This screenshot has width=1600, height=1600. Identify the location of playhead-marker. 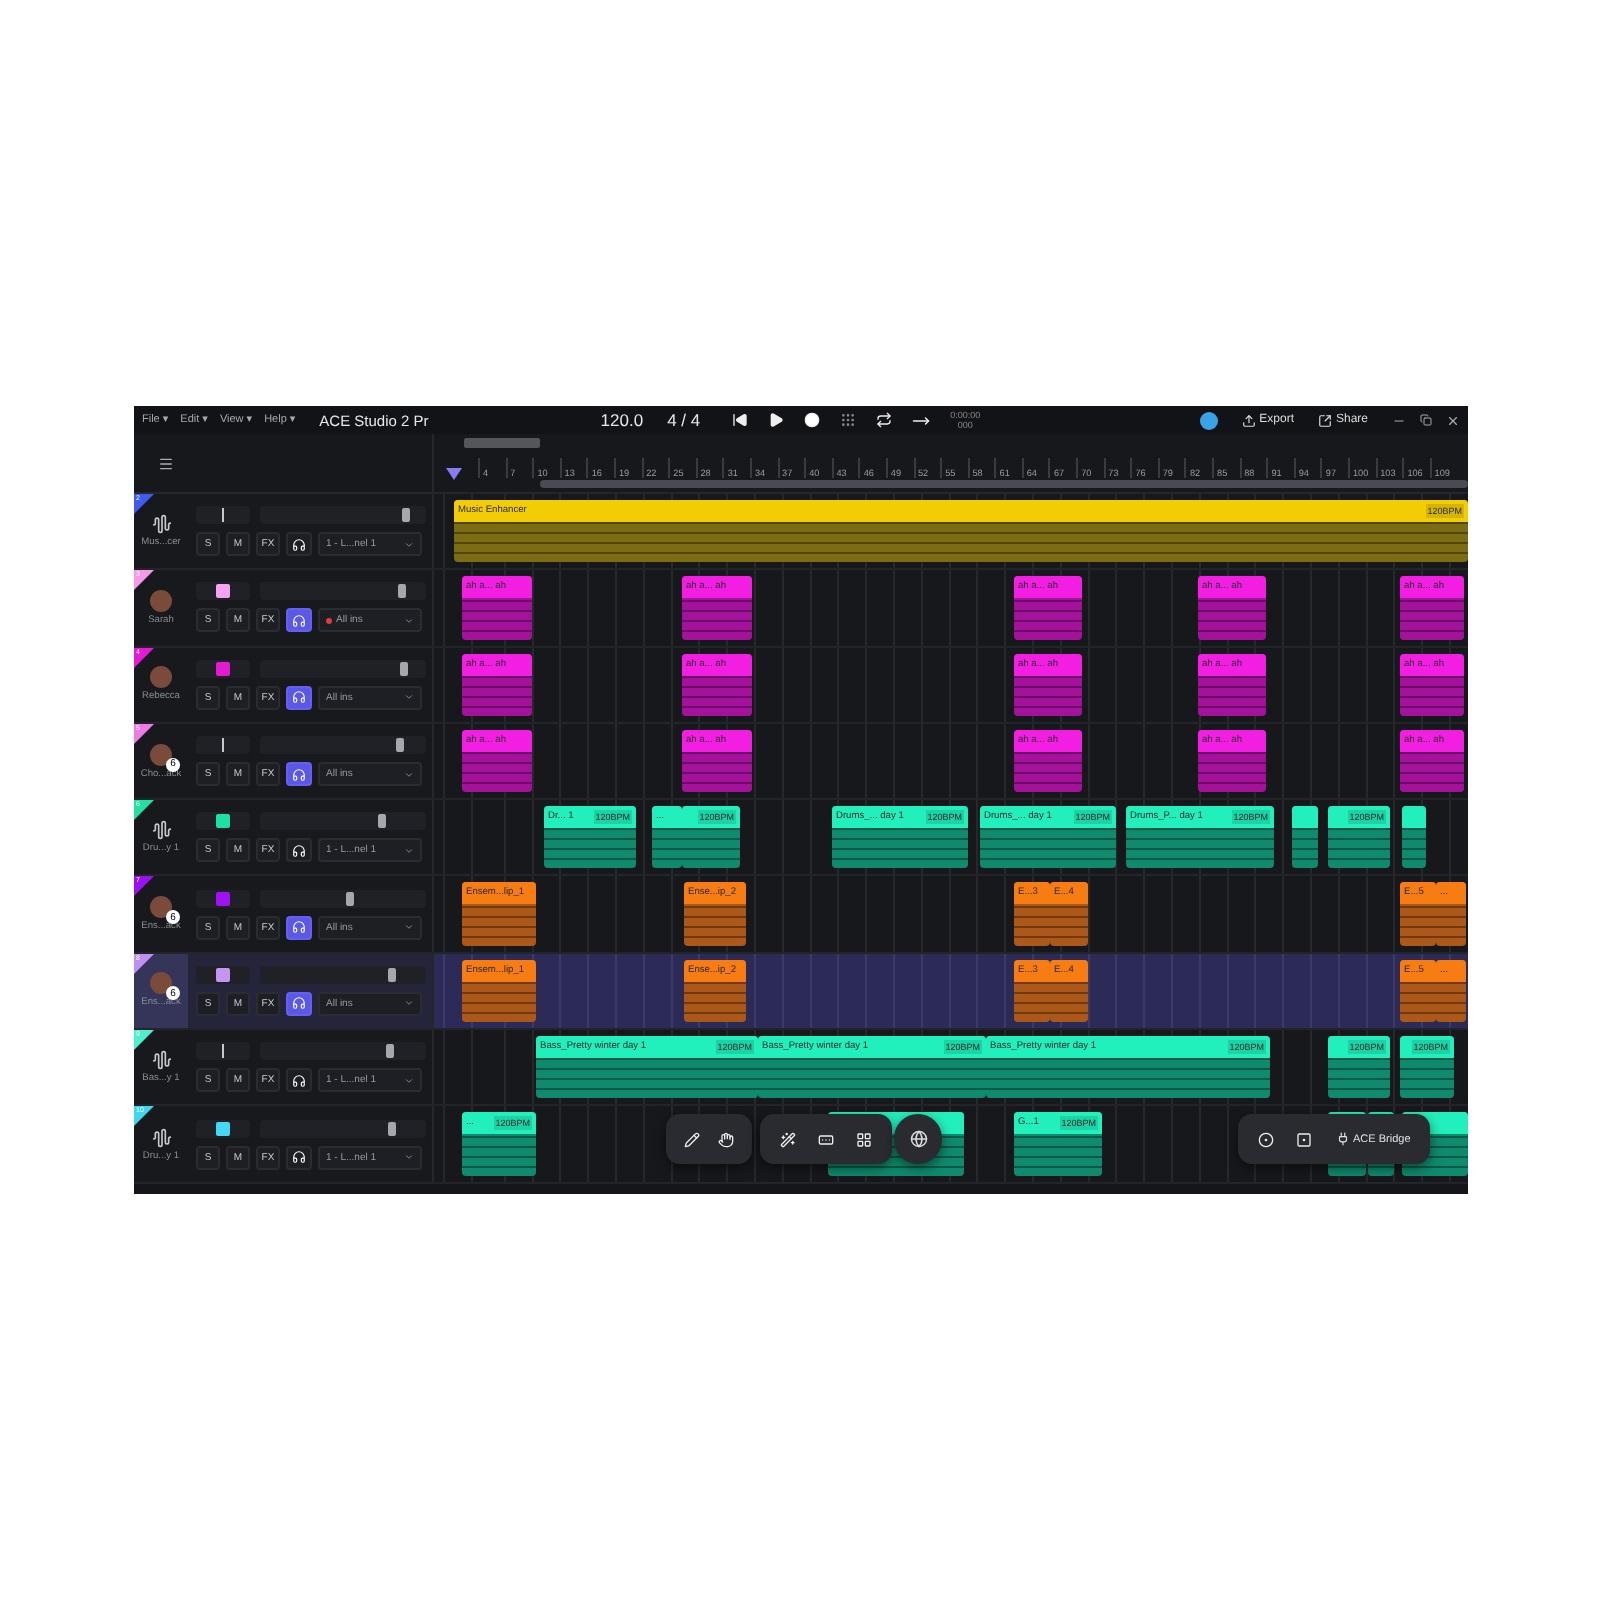
(454, 474).